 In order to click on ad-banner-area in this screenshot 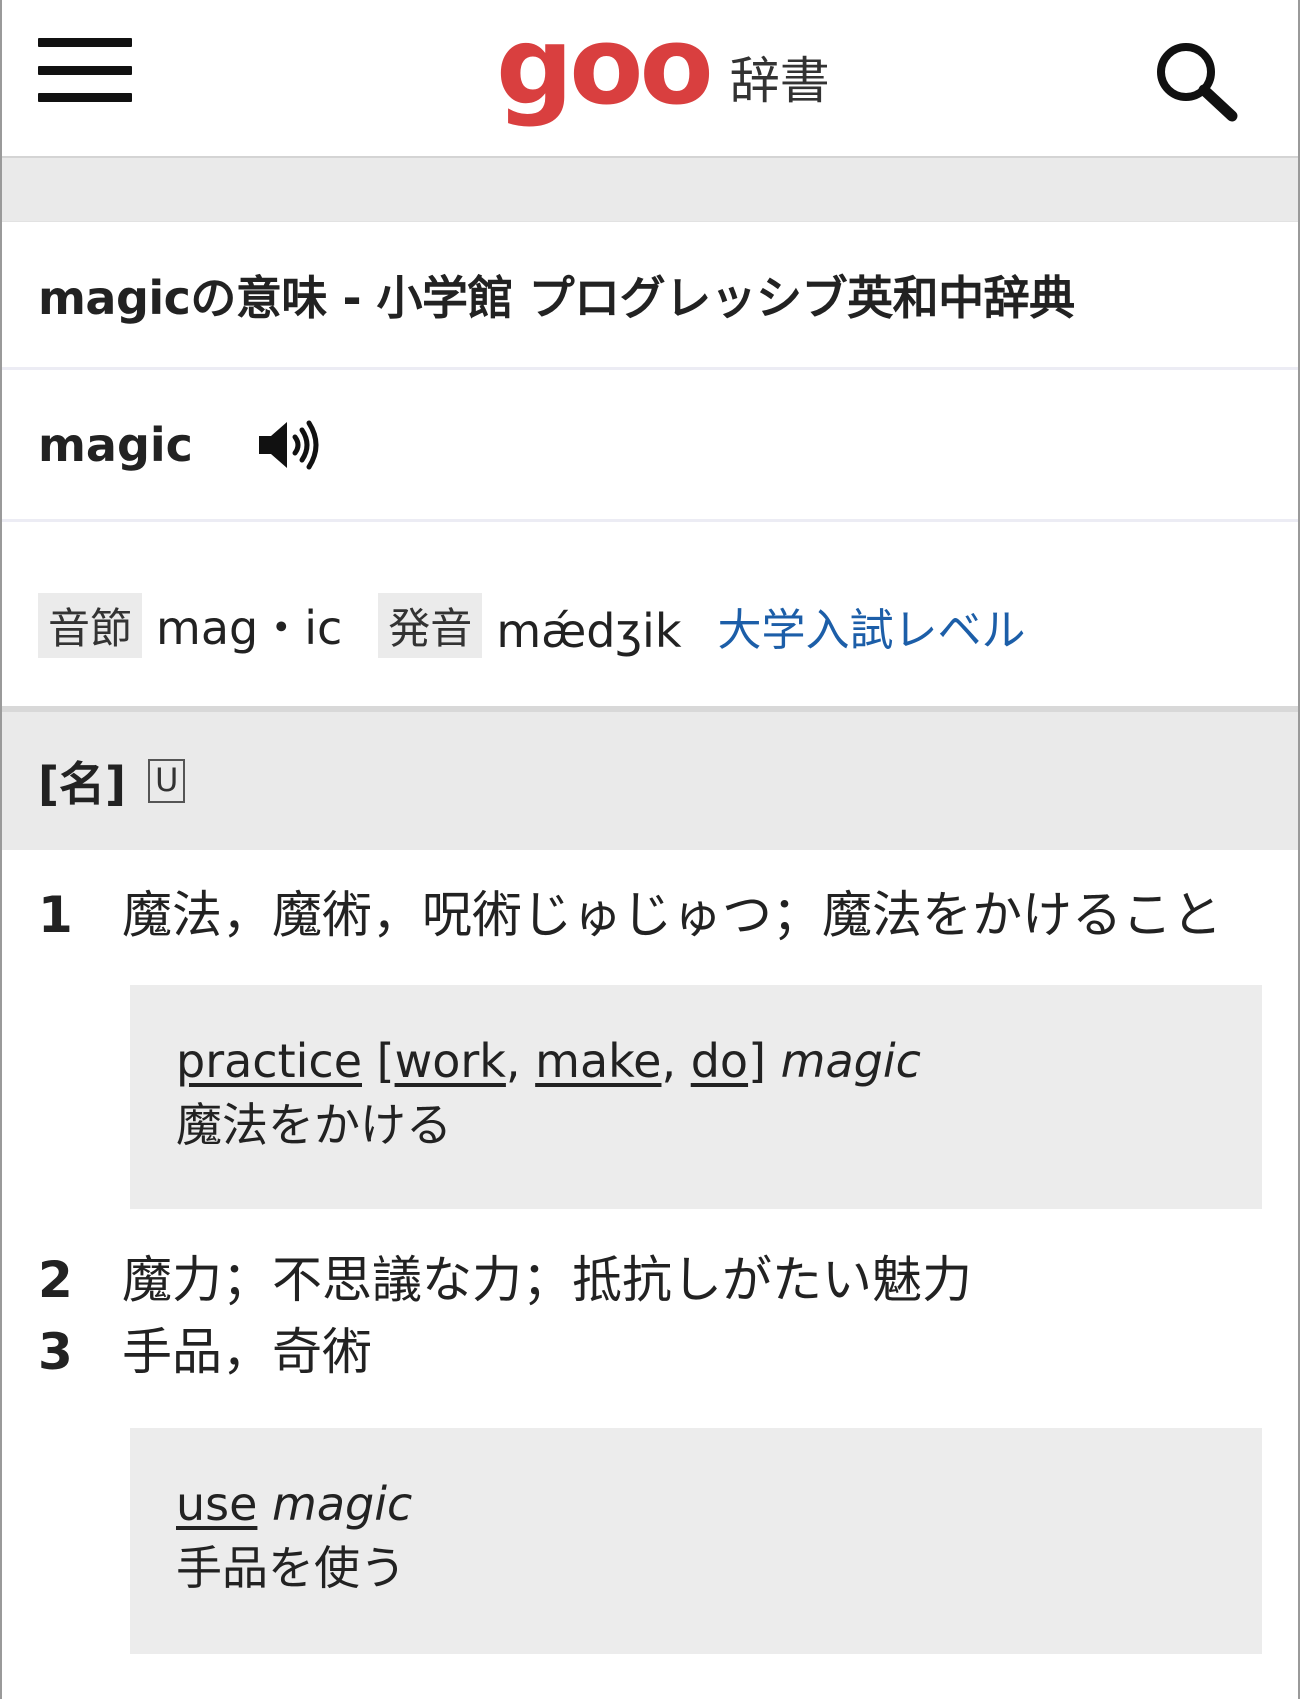, I will do `click(650, 190)`.